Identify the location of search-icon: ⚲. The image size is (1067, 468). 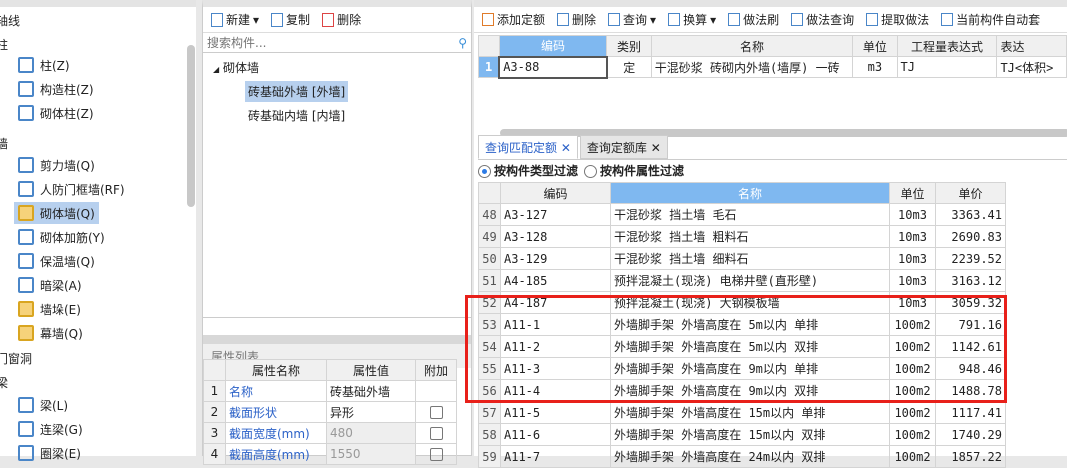
(462, 43).